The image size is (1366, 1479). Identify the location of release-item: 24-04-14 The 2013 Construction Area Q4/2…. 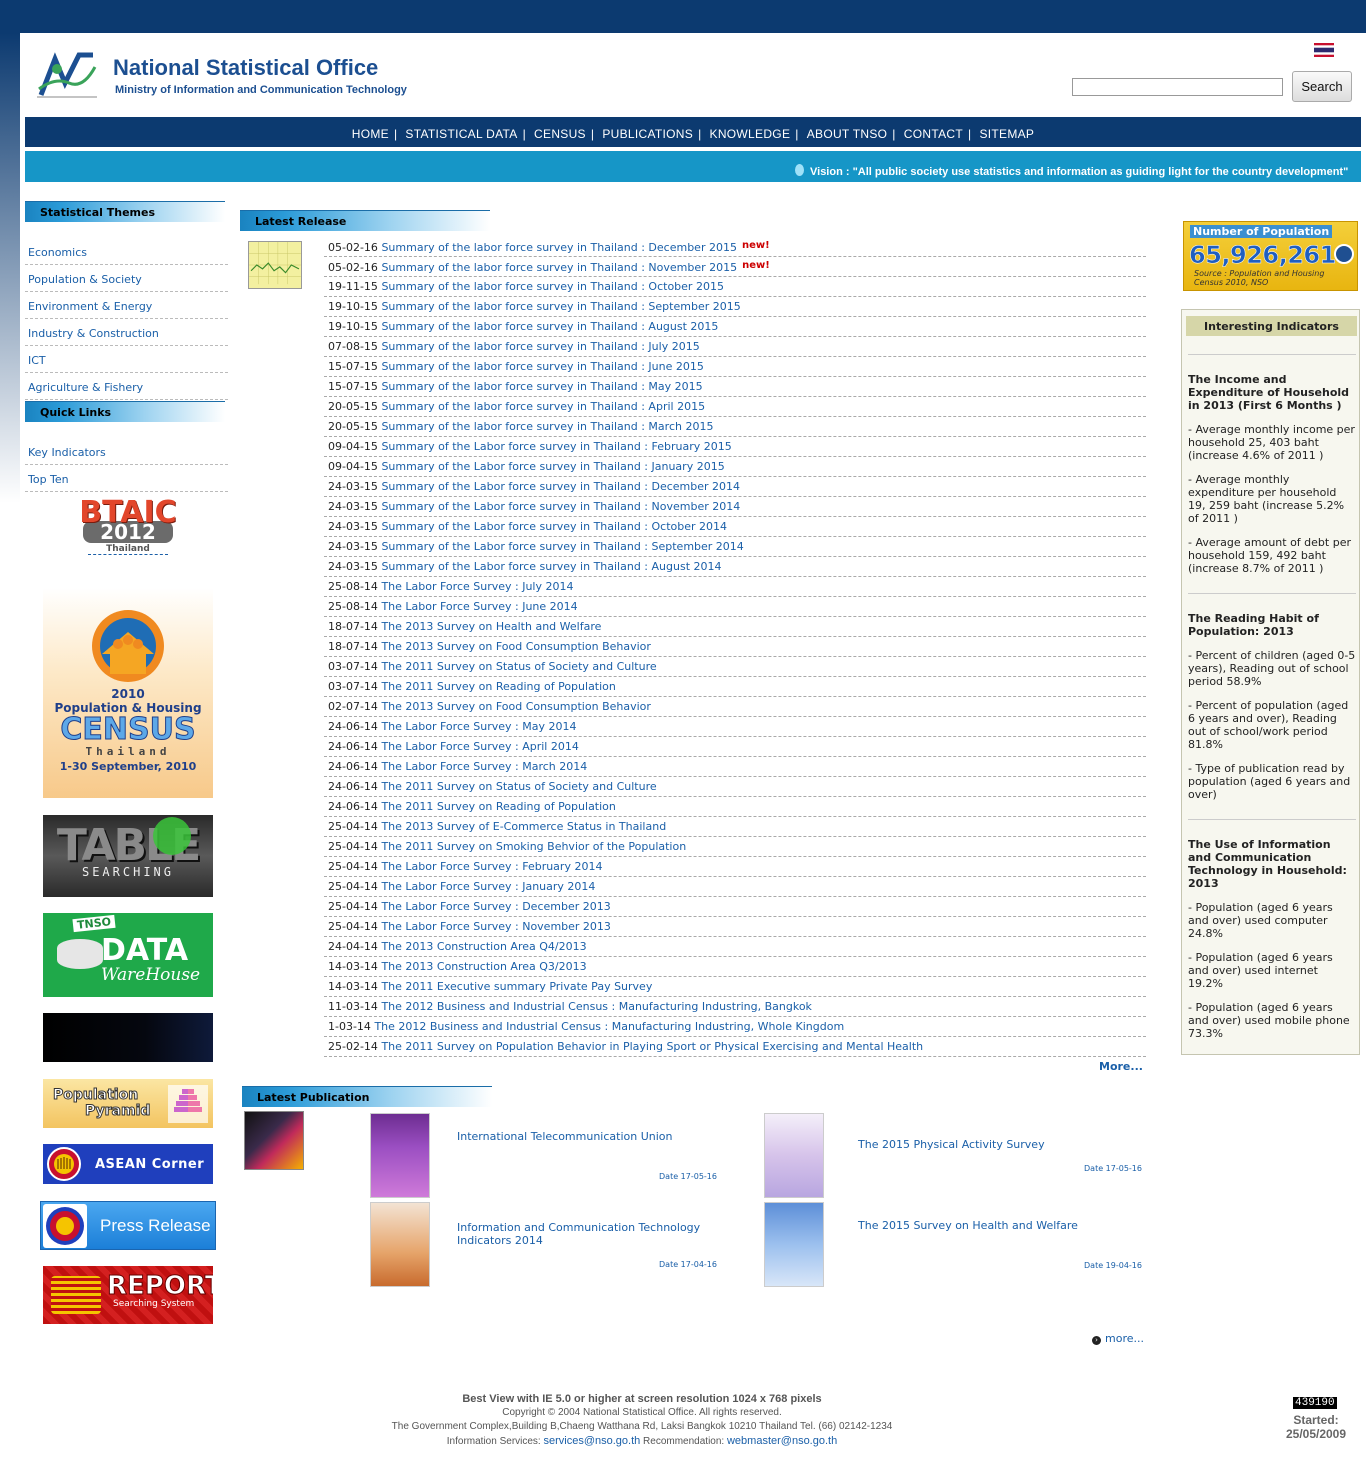
(735, 947).